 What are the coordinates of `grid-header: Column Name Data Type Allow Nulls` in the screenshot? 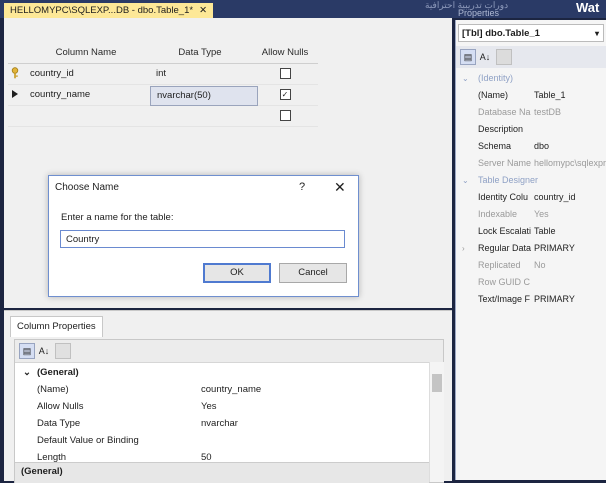 It's located at (163, 53).